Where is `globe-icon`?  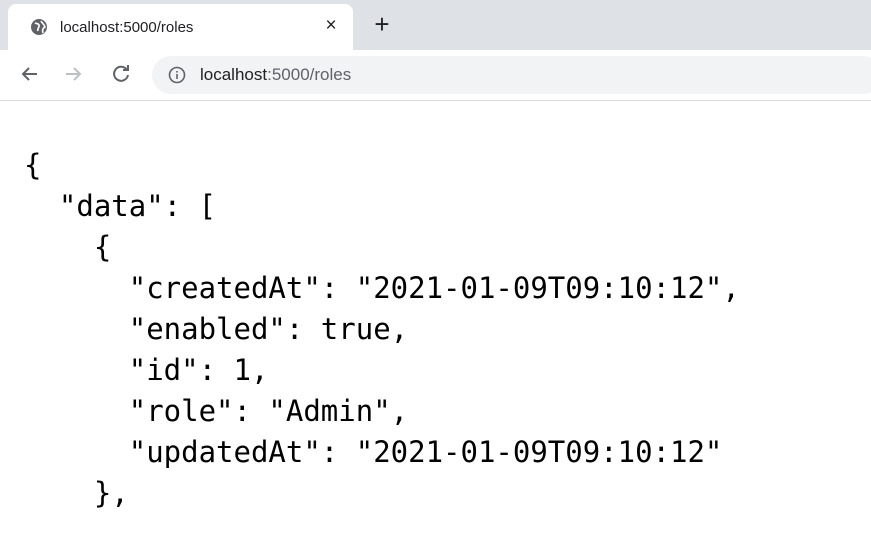
globe-icon is located at coordinates (39, 27).